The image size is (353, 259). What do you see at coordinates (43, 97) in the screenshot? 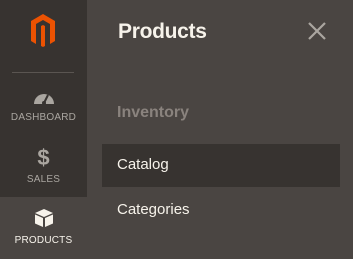
I see `dashboard-gauge-icon` at bounding box center [43, 97].